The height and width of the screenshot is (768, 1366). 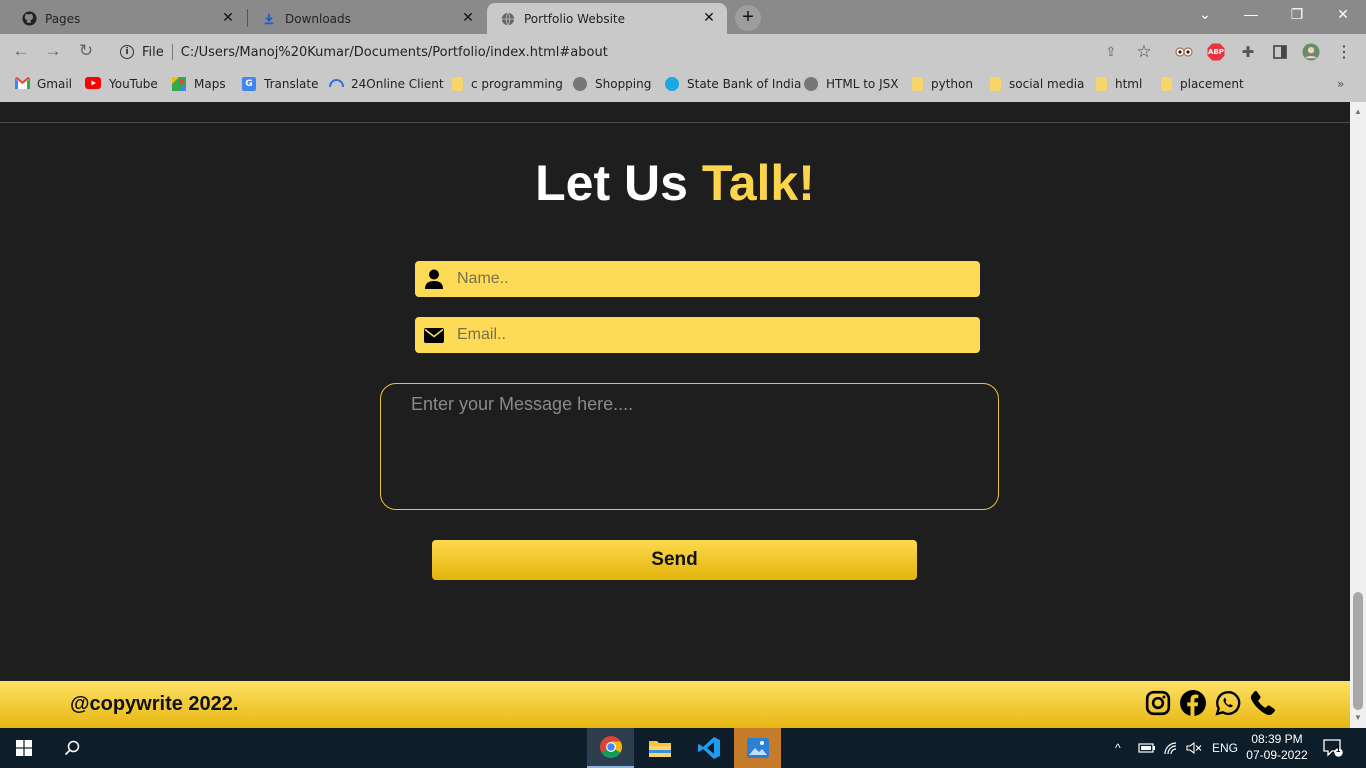 What do you see at coordinates (53, 51) in the screenshot?
I see `forward-icon: →` at bounding box center [53, 51].